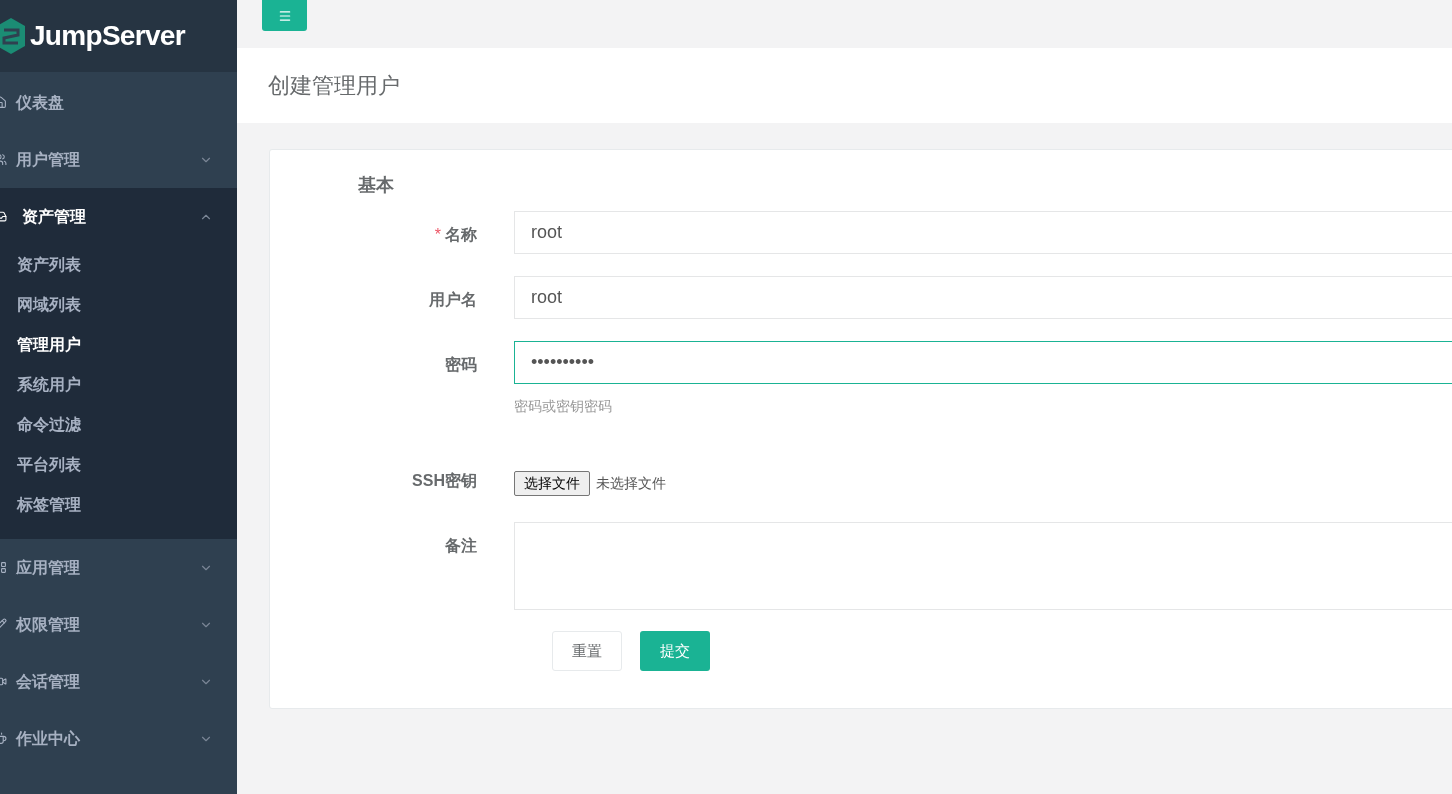 This screenshot has height=794, width=1452. I want to click on required-mark: *, so click(437, 235).